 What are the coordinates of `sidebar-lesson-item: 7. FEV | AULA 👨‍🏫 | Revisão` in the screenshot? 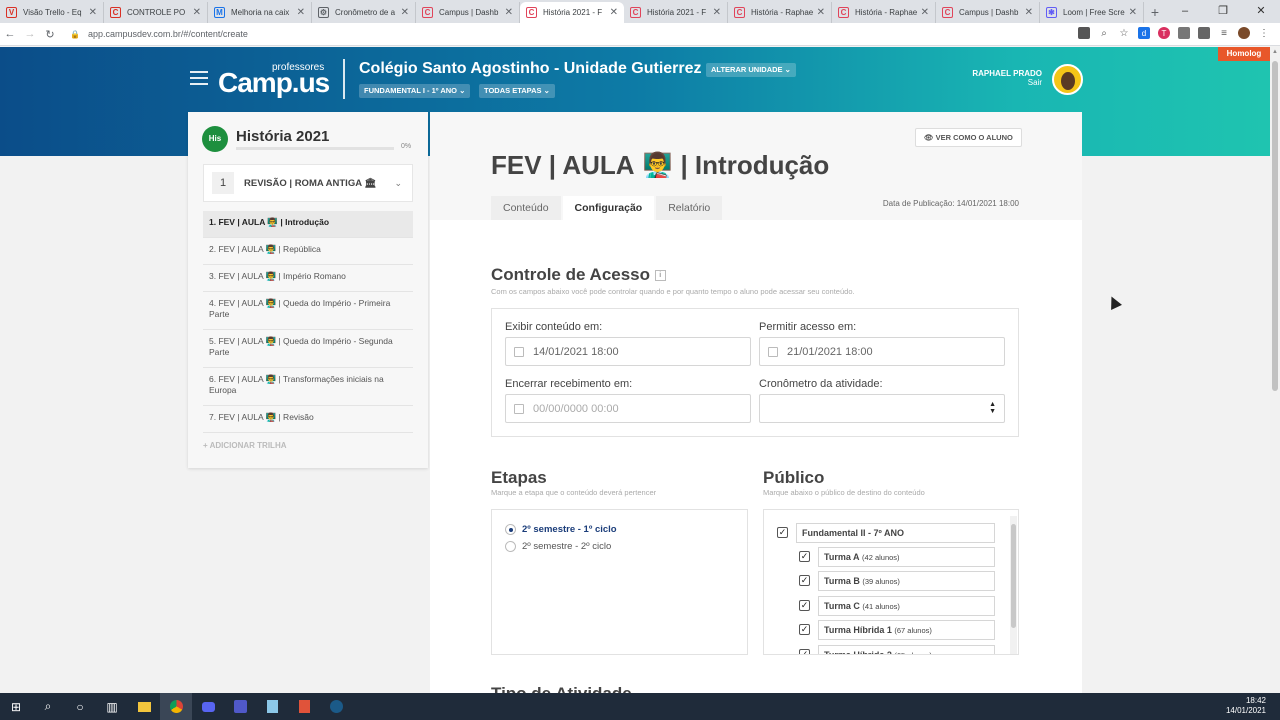 It's located at (308, 419).